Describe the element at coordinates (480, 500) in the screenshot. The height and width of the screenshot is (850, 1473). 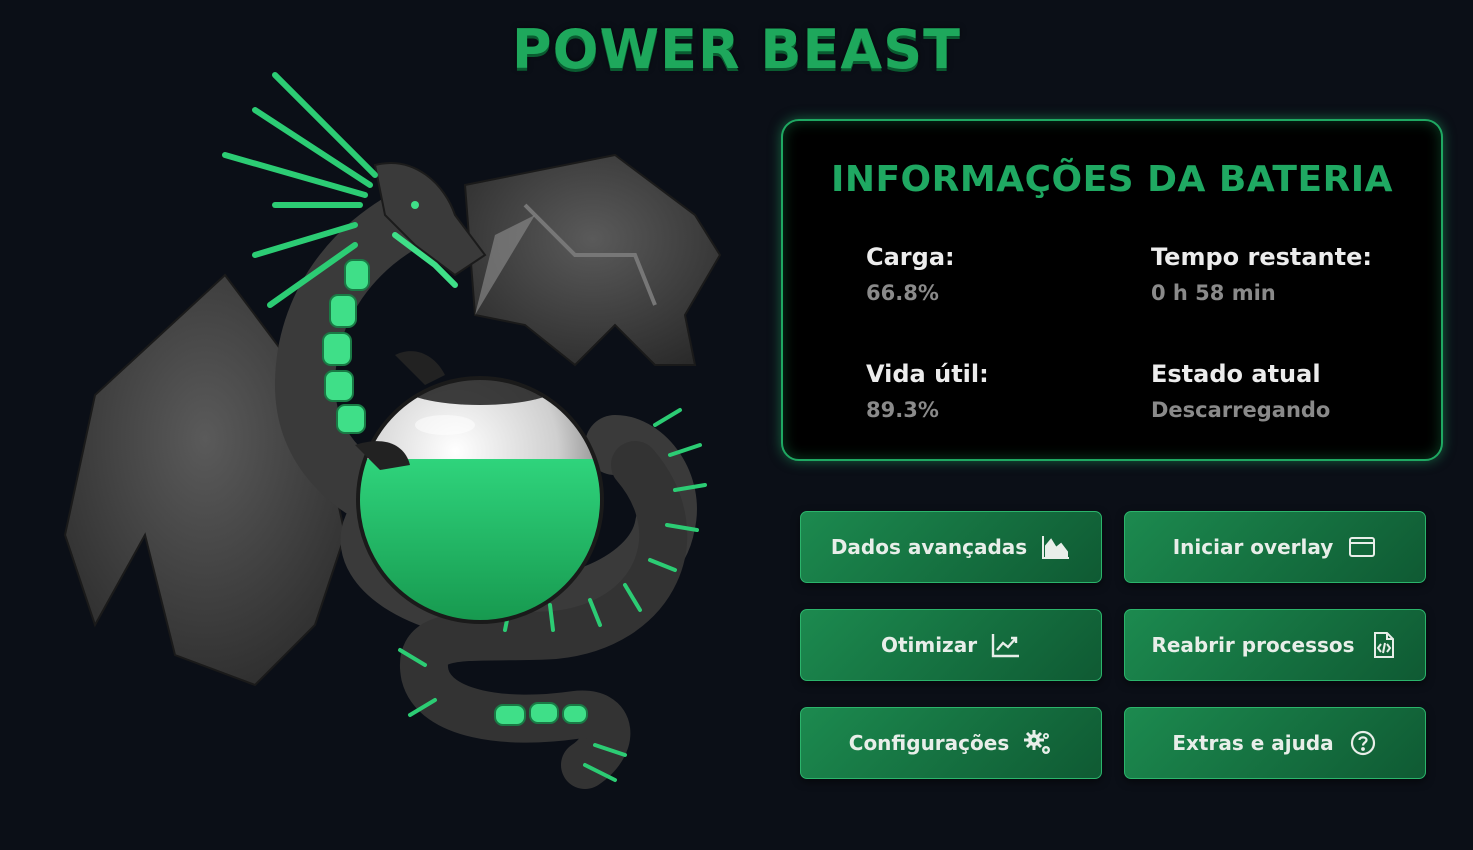
I see `orb-battery-gauge` at that location.